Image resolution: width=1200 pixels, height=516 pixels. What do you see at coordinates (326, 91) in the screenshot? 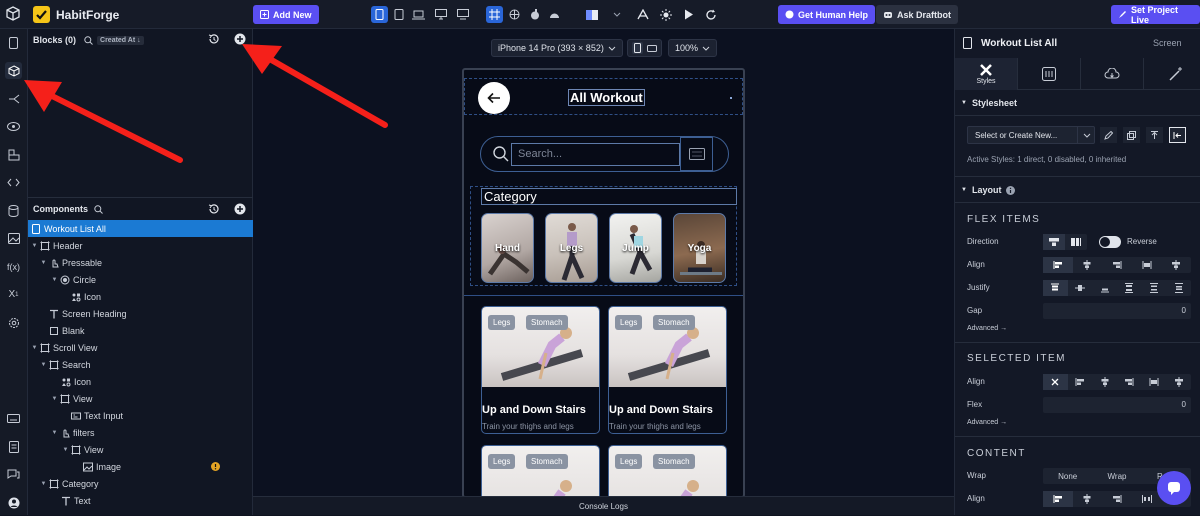
I see `red-arrow-to-add` at bounding box center [326, 91].